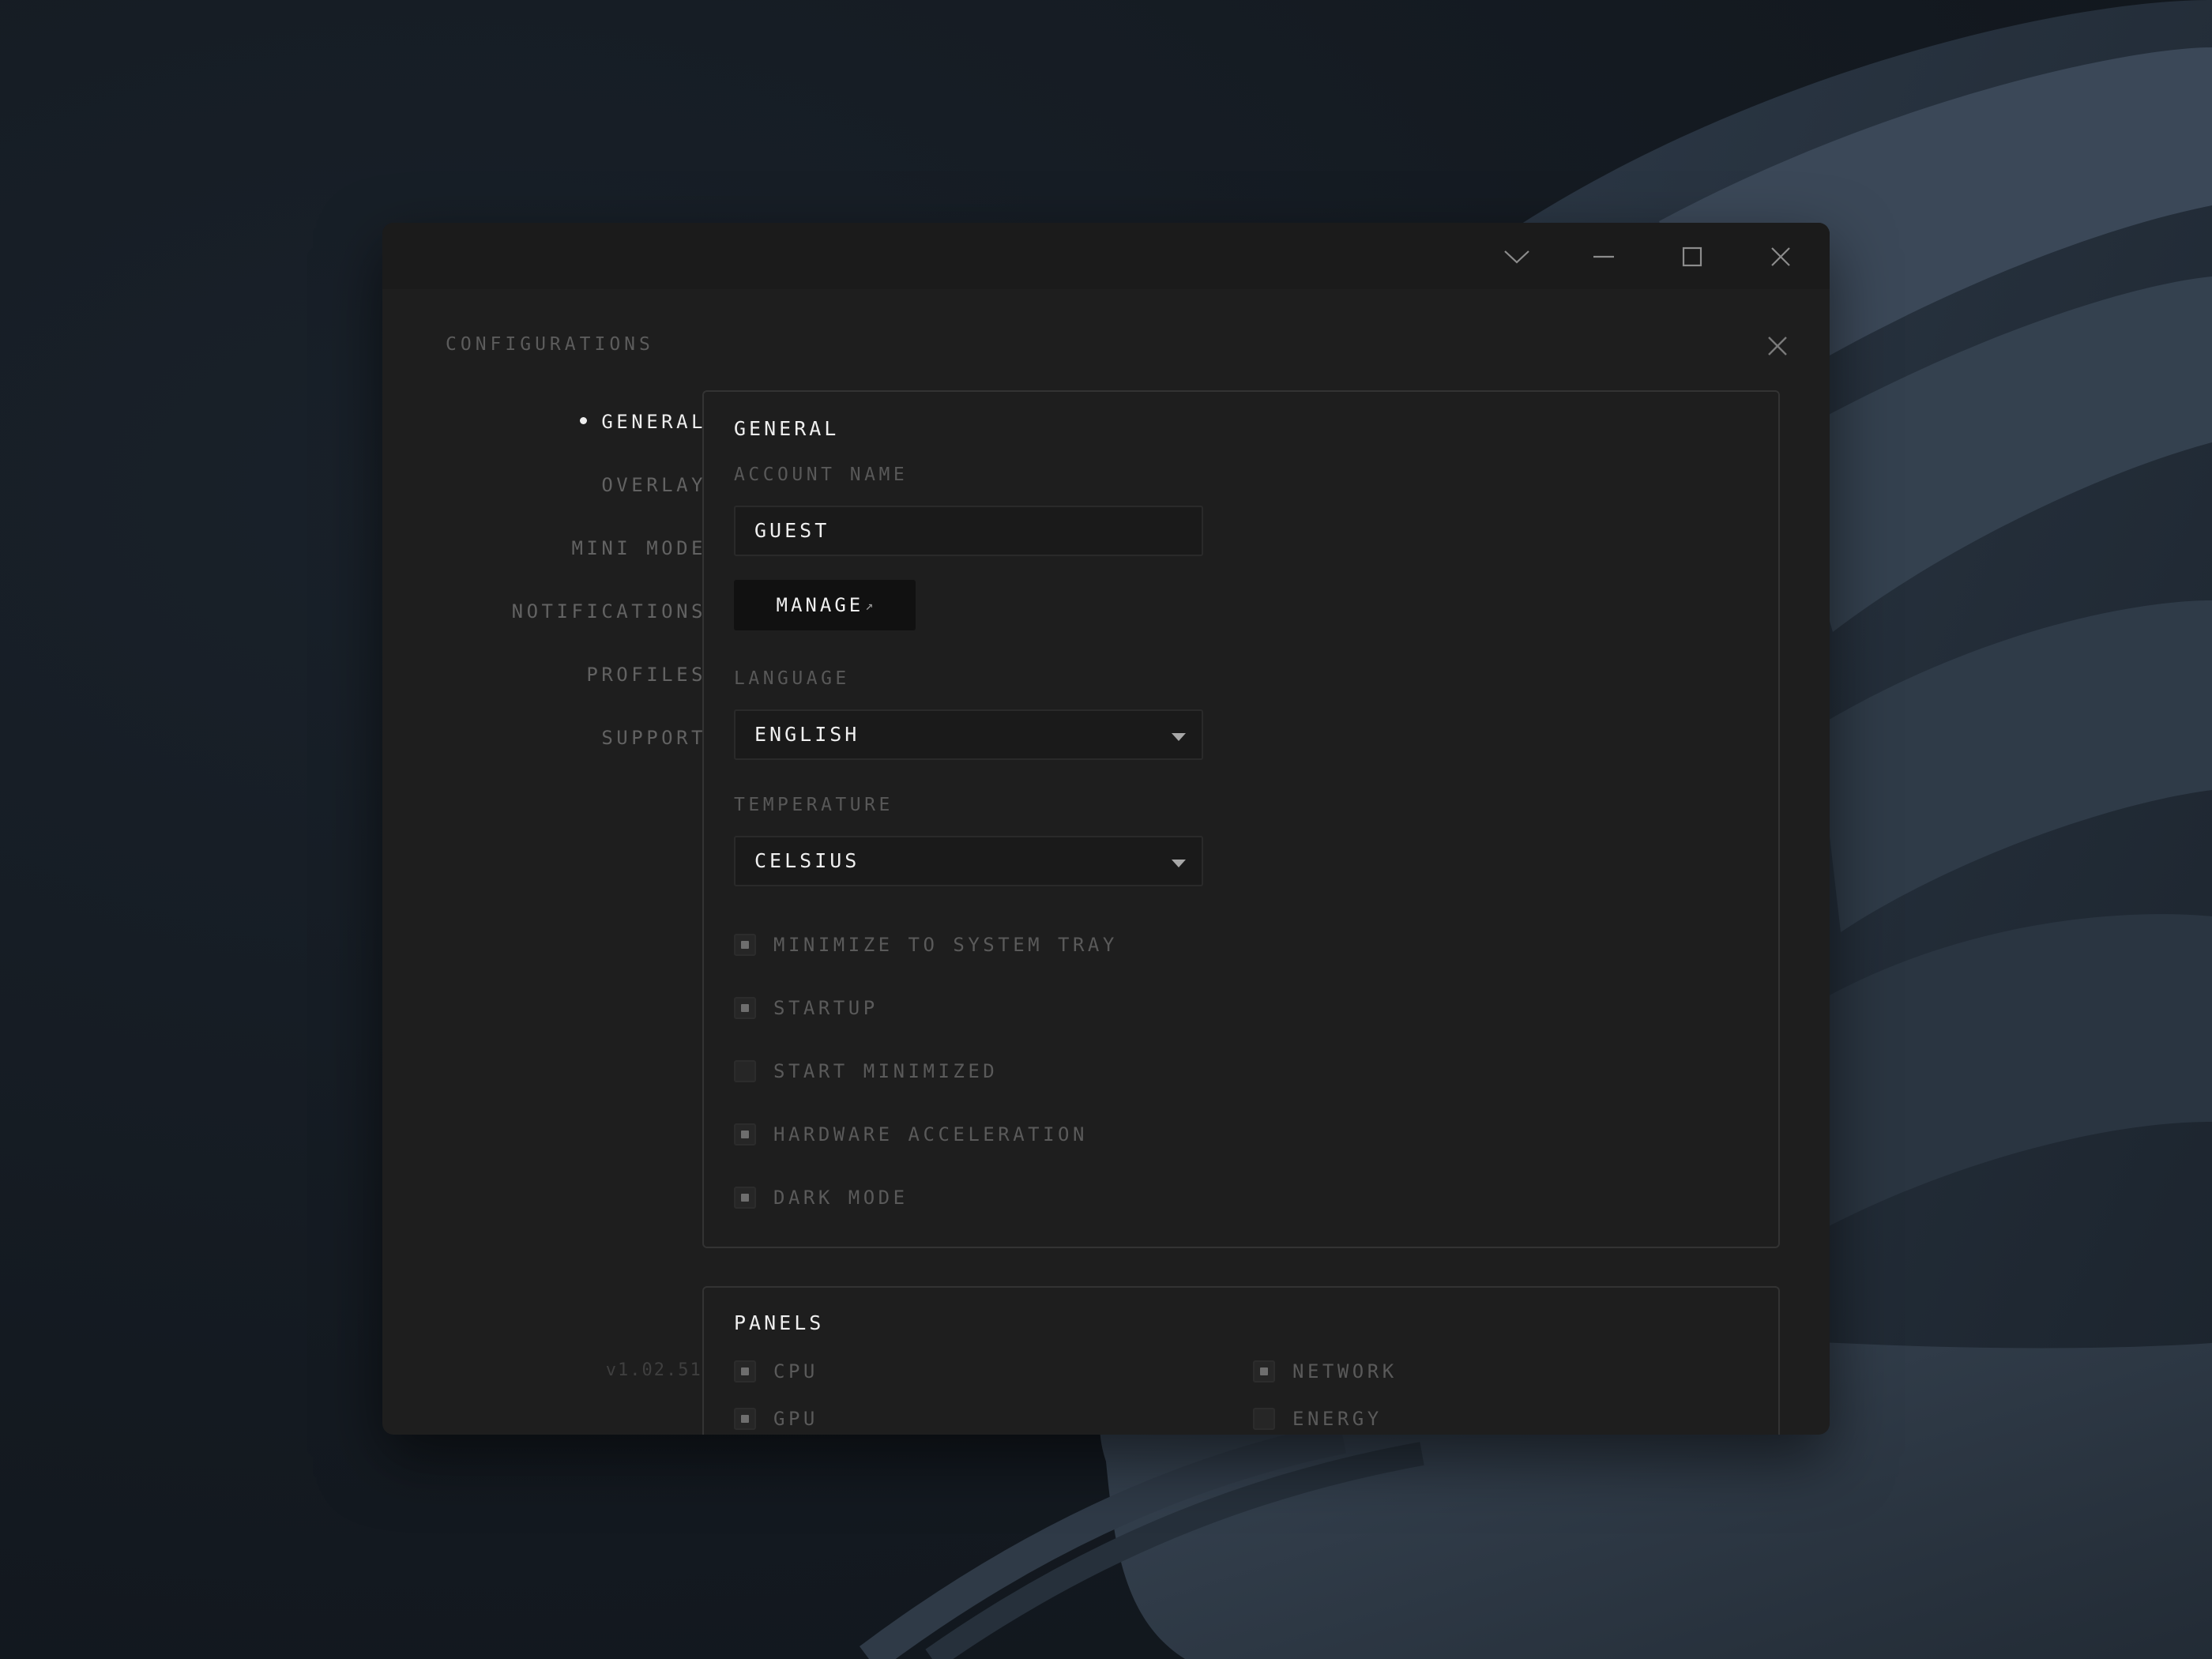 The image size is (2212, 1659). Describe the element at coordinates (931, 1135) in the screenshot. I see `option-label: HARDWARE ACCELERATION` at that location.